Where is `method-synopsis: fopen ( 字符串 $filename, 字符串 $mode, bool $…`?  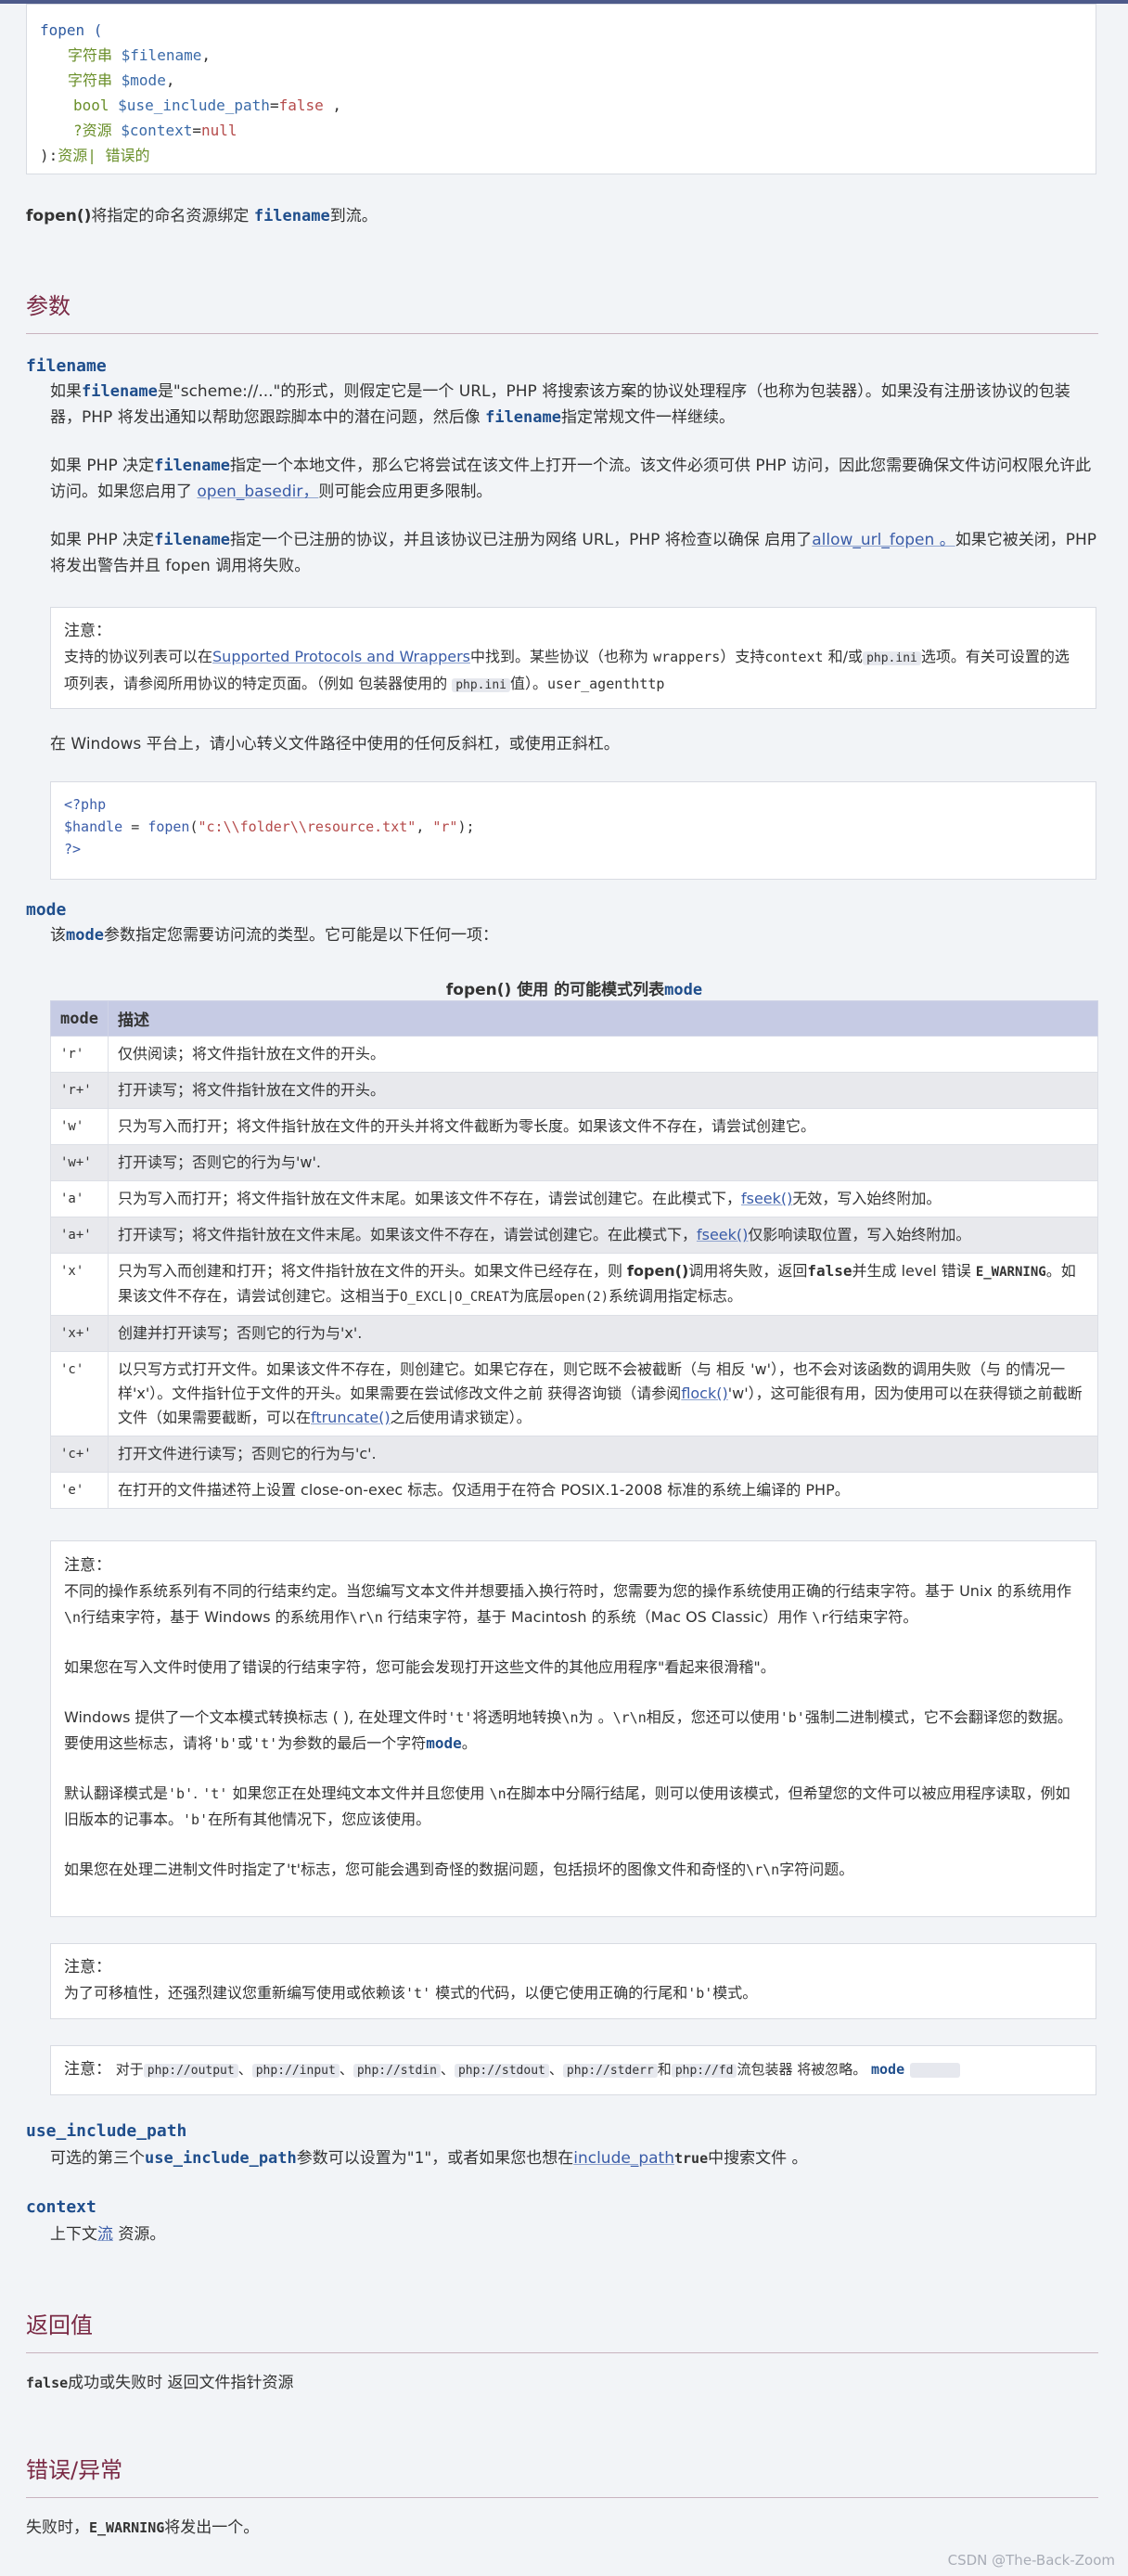
method-synopsis: fopen ( 字符串 $filename, 字符串 $mode, bool $… is located at coordinates (561, 89).